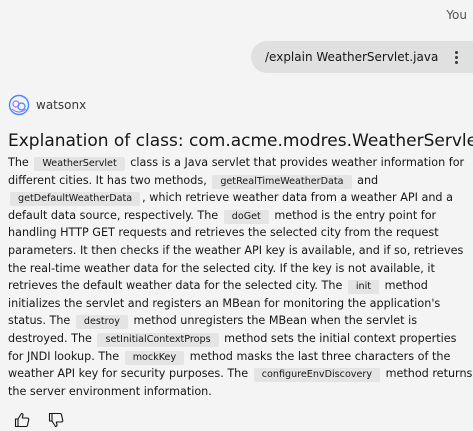 The height and width of the screenshot is (431, 473). Describe the element at coordinates (352, 57) in the screenshot. I see `user-message-text: /explain WeatherServlet.java` at that location.